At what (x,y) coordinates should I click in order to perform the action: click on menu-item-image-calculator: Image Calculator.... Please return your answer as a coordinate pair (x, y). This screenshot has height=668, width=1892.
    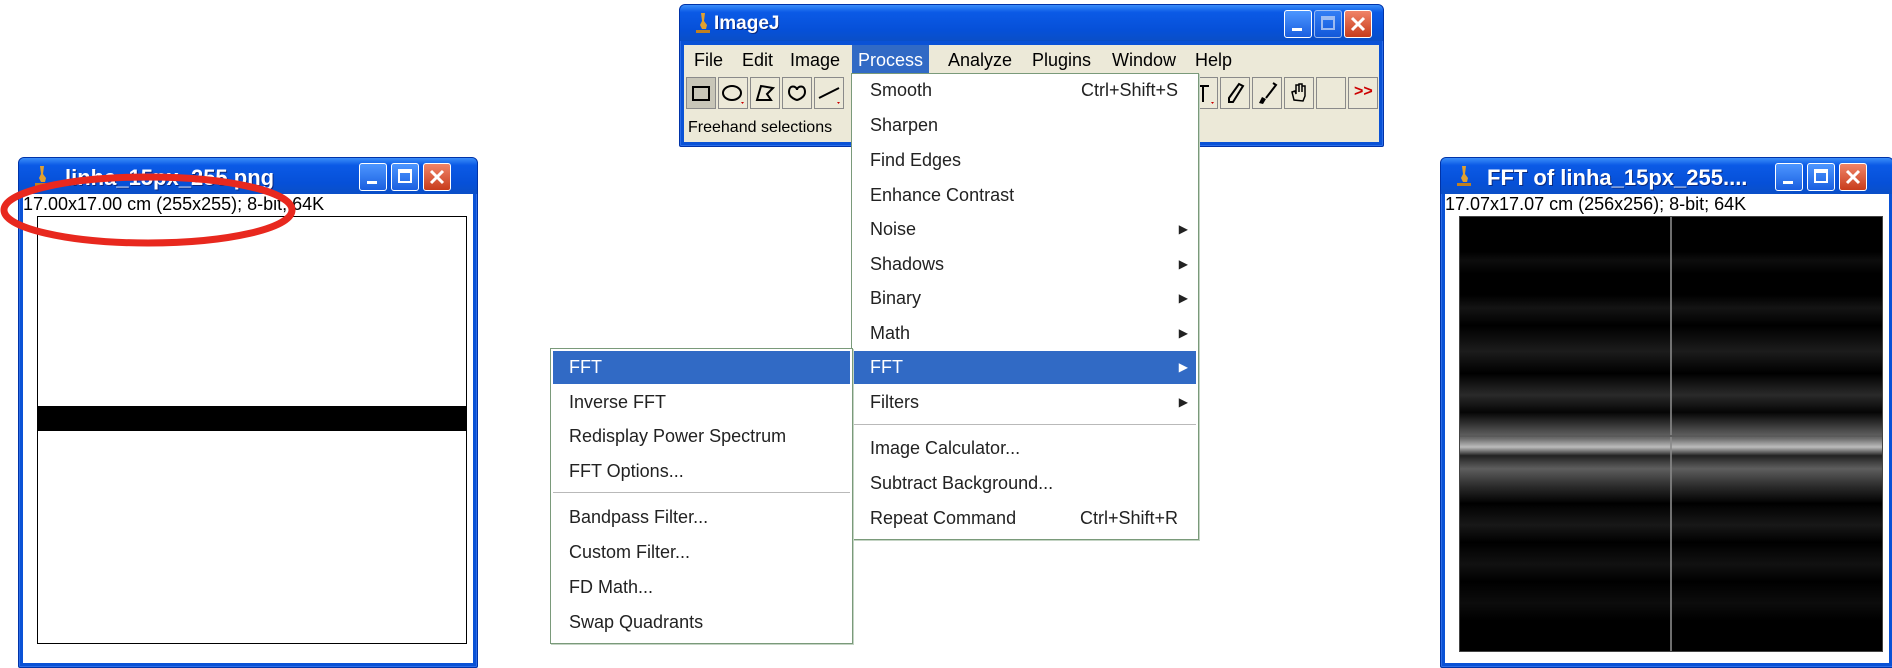
    Looking at the image, I should click on (1025, 448).